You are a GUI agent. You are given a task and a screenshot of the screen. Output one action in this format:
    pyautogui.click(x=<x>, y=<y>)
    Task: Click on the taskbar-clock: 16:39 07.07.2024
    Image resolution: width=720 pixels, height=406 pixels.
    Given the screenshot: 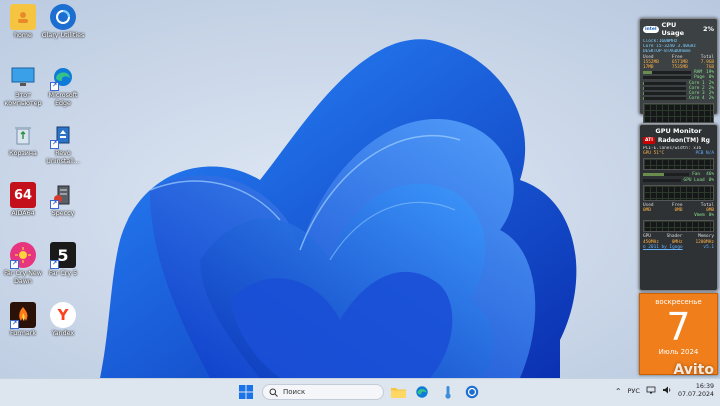 What is the action you would take?
    pyautogui.click(x=696, y=391)
    